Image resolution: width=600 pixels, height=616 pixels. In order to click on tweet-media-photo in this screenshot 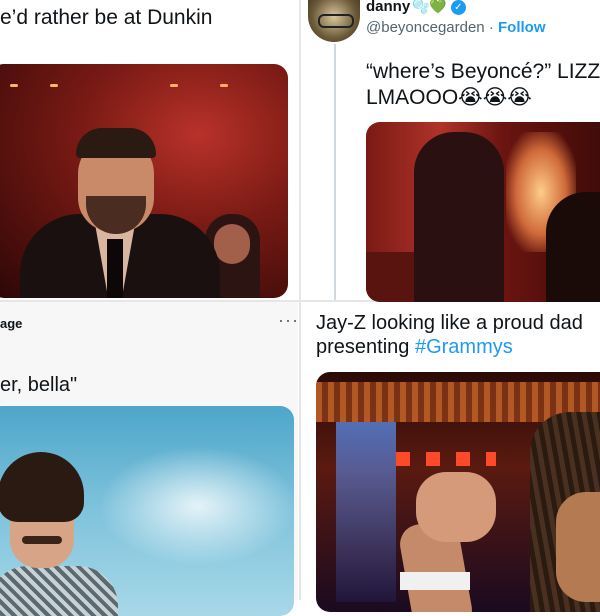, I will do `click(483, 212)`.